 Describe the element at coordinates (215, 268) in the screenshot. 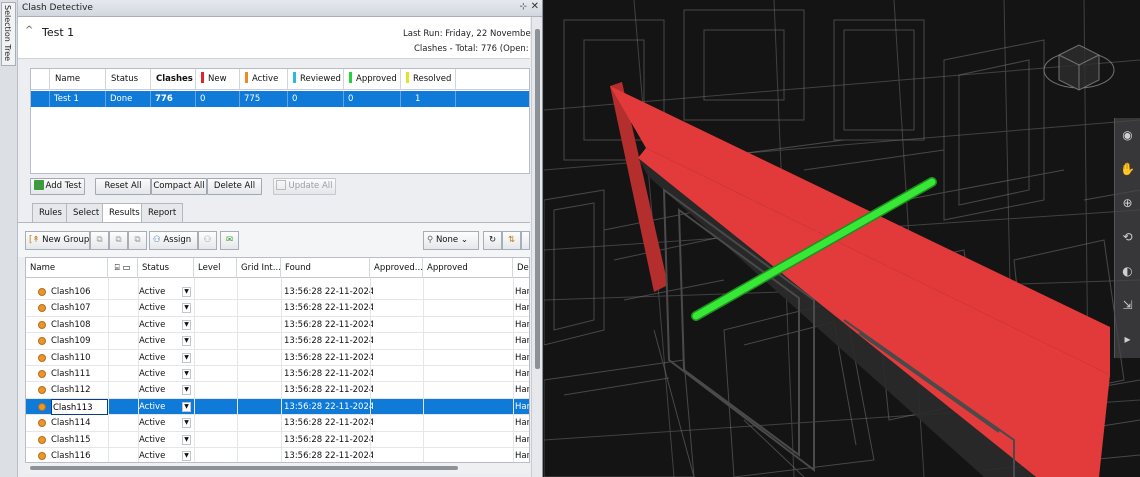

I see `col-level: Level` at that location.